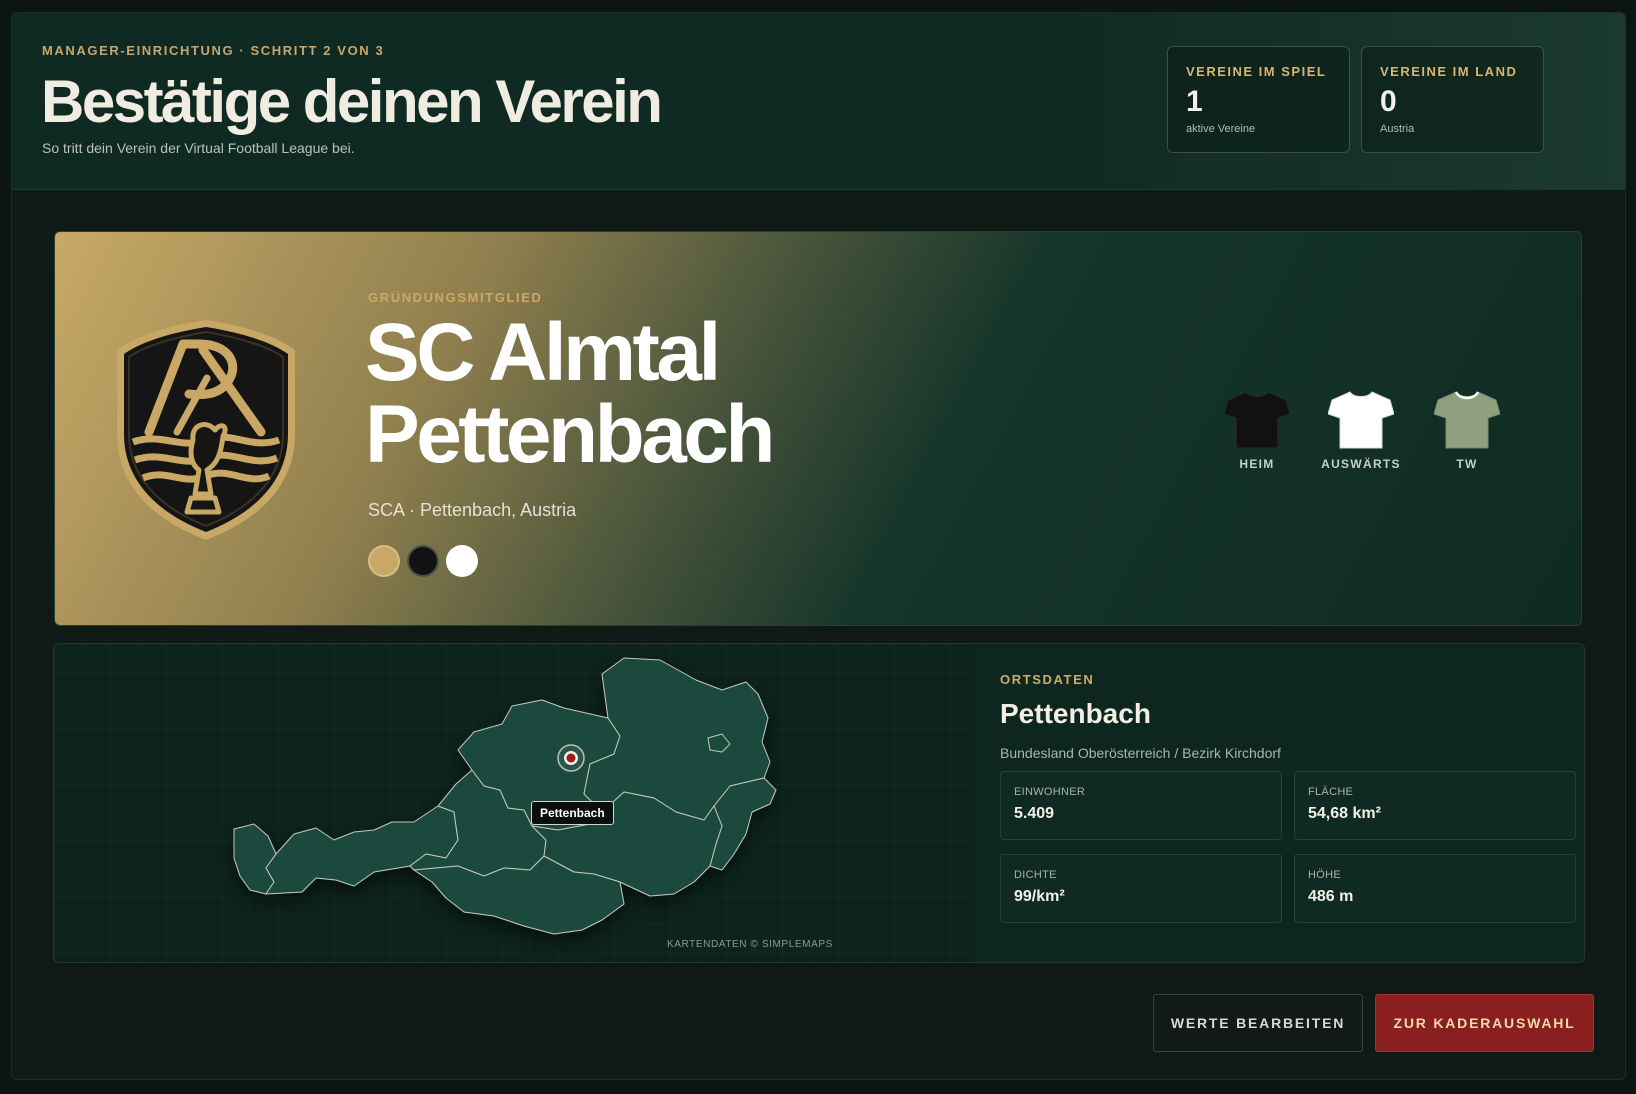 The height and width of the screenshot is (1094, 1636). What do you see at coordinates (1435, 805) in the screenshot?
I see `fact-area: FLÄCHE 54,68 km²` at bounding box center [1435, 805].